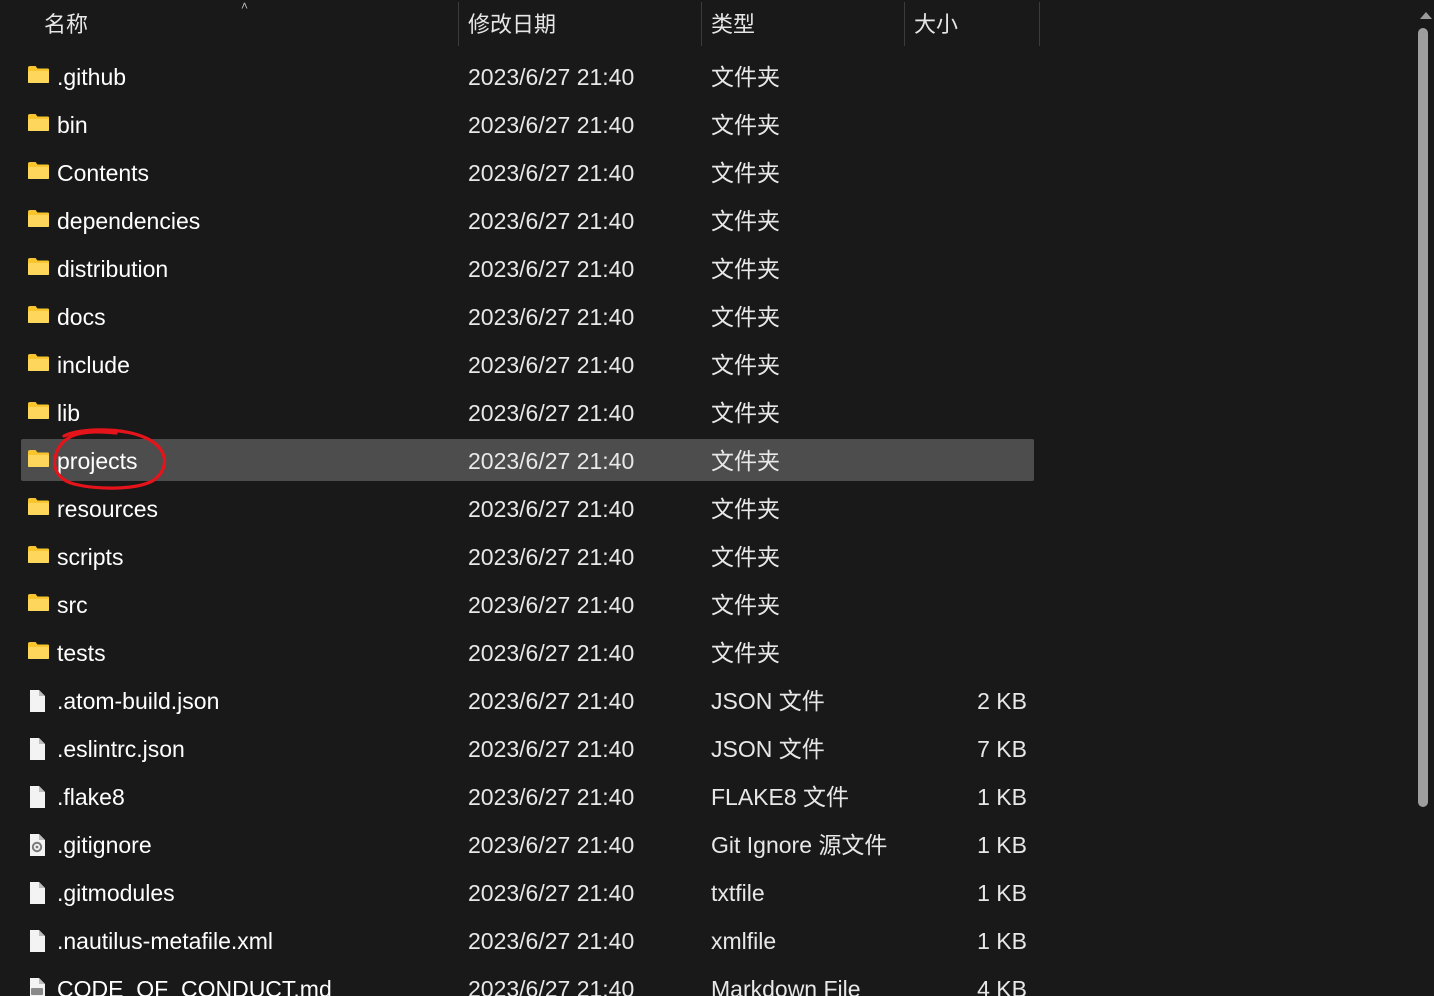 The height and width of the screenshot is (996, 1434). I want to click on column-header-size: 大小, so click(976, 23).